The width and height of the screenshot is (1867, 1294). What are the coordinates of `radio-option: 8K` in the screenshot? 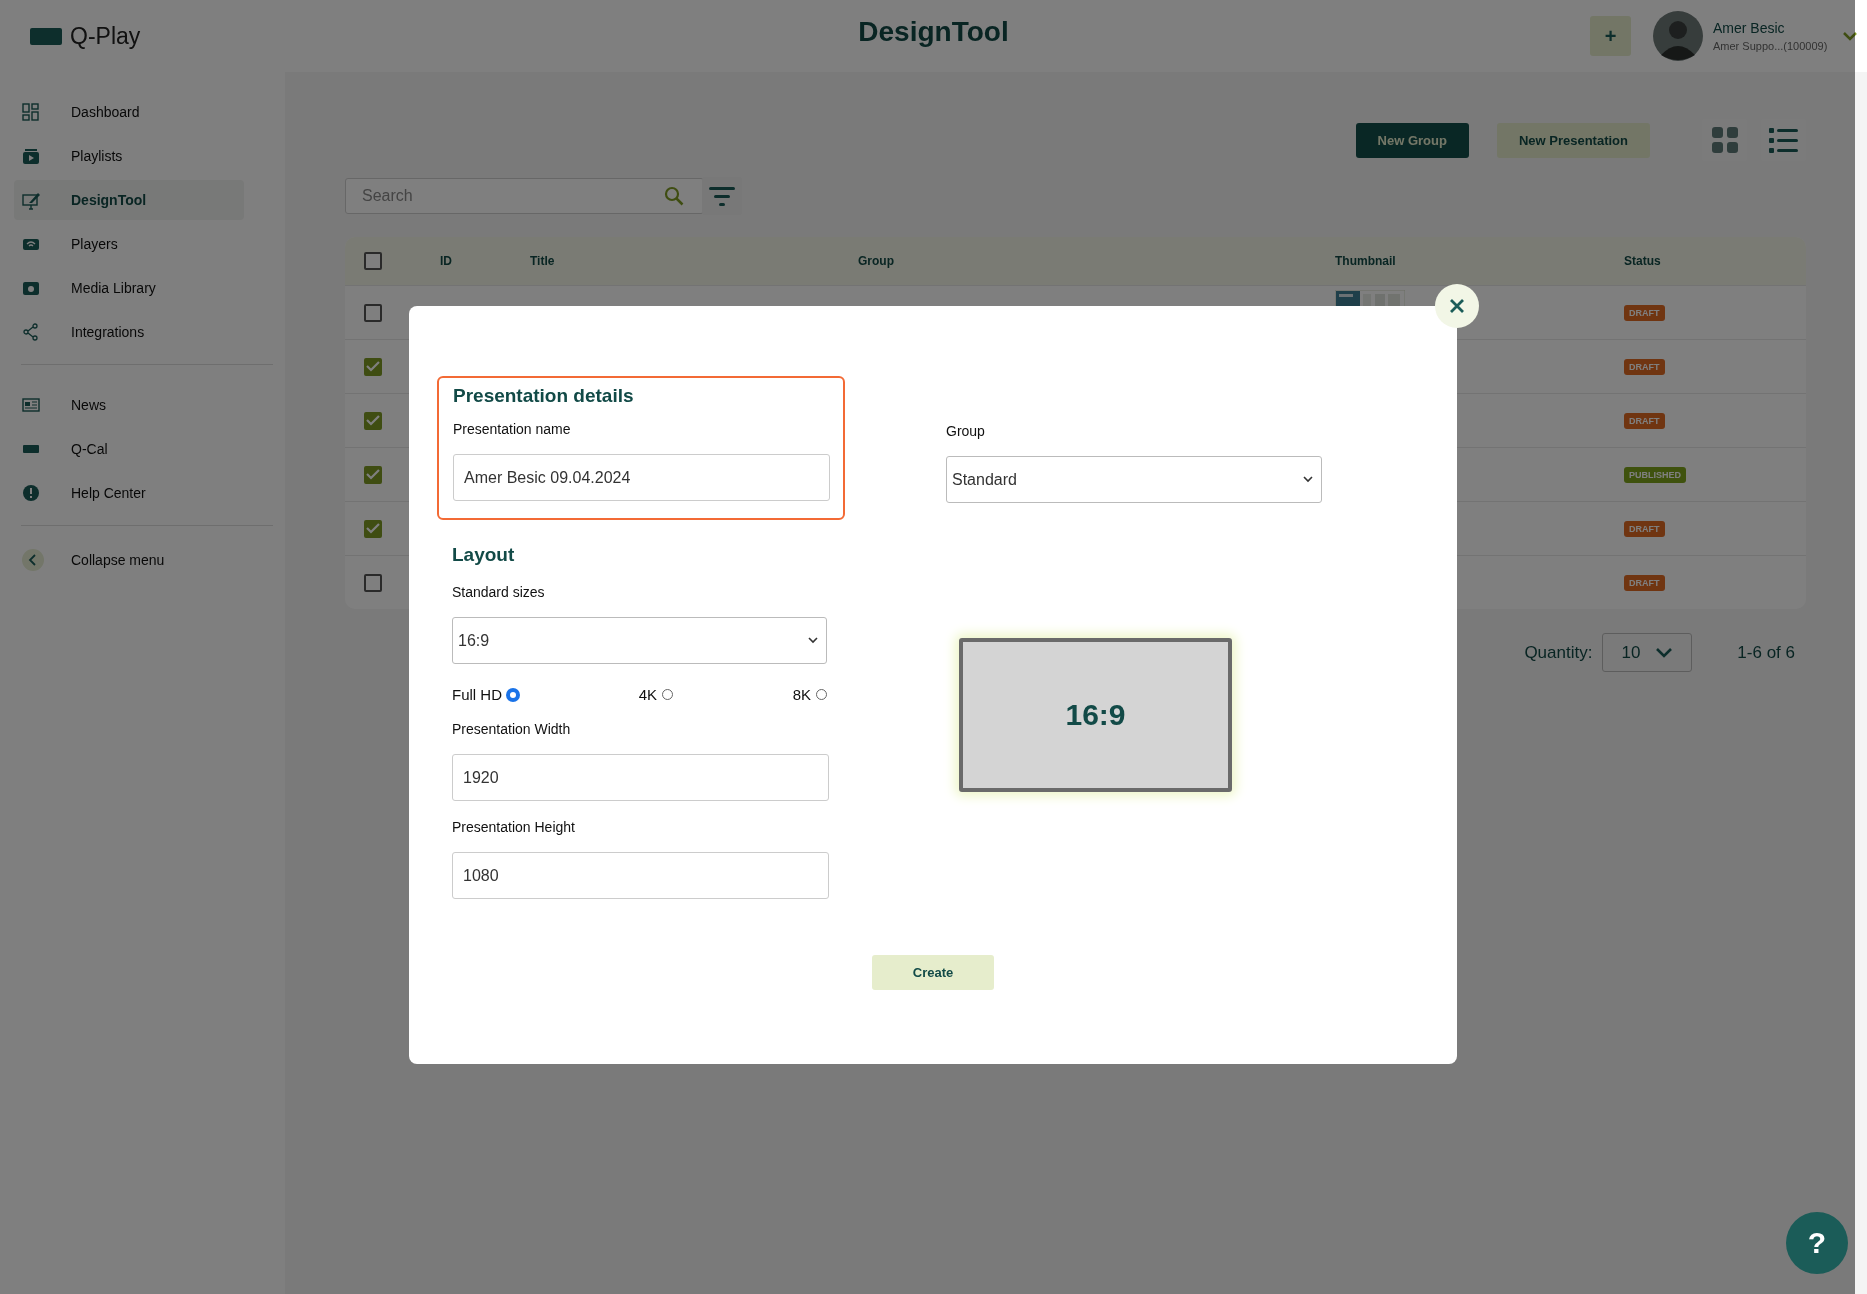 It's located at (809, 694).